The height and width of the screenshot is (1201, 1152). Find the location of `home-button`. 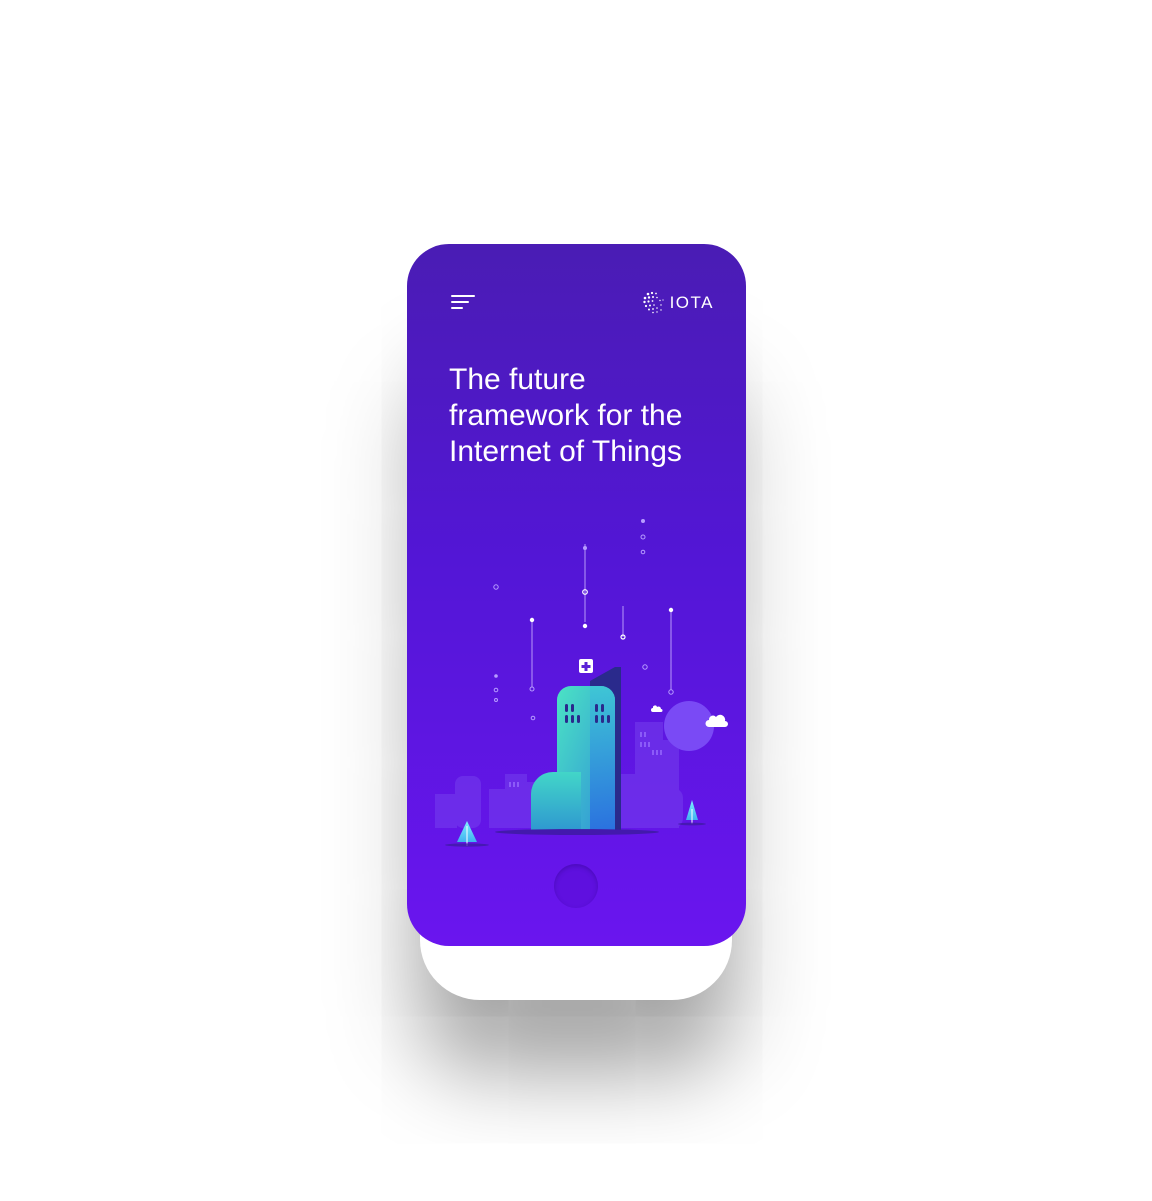

home-button is located at coordinates (576, 886).